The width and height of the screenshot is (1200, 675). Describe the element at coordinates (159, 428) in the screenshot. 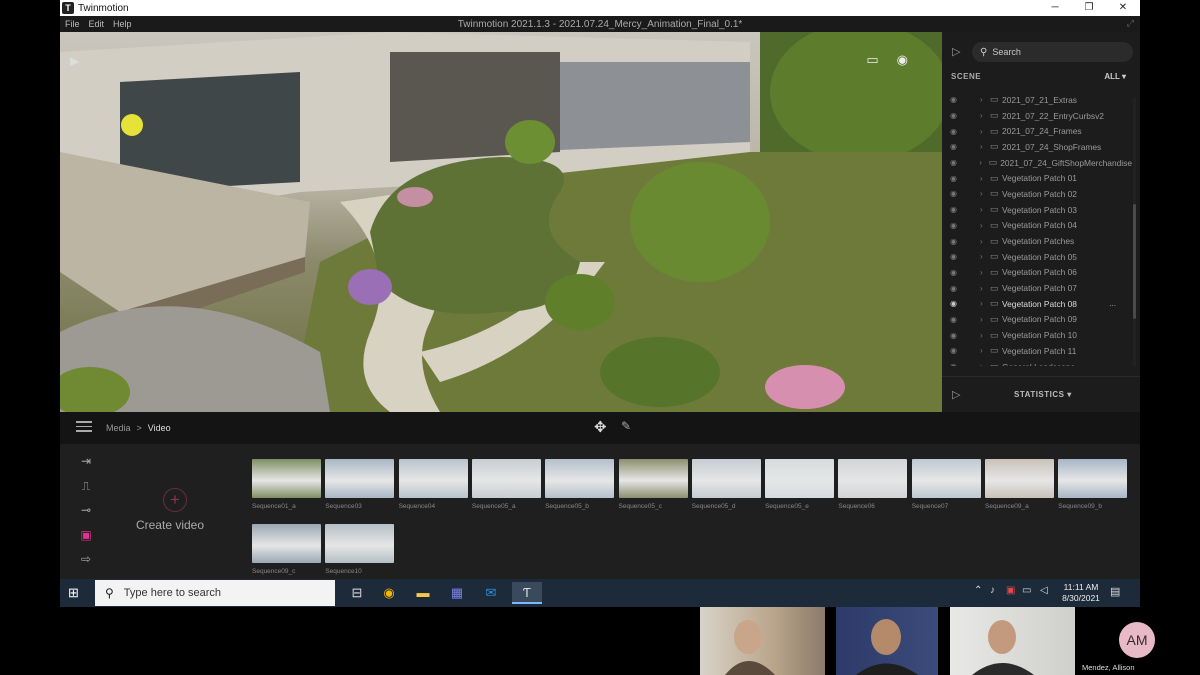

I see `breadcrumb-video: Video` at that location.